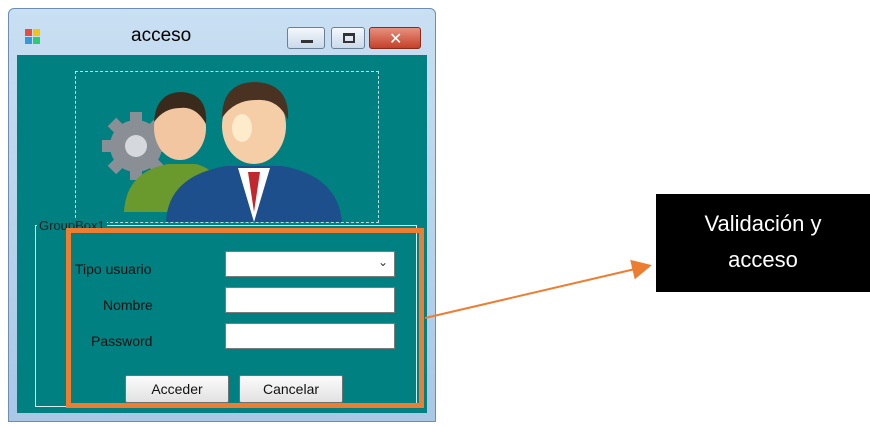  I want to click on callout-line-2: acceso, so click(763, 259).